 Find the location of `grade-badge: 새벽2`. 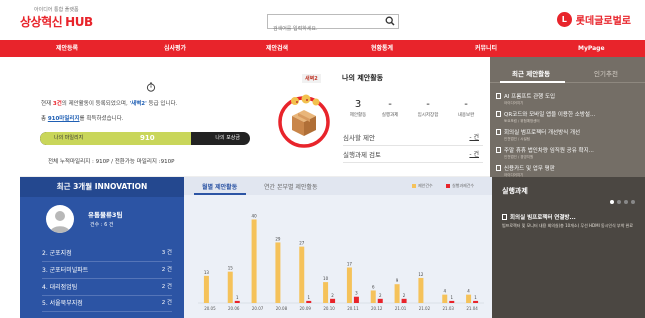

grade-badge: 새벽2 is located at coordinates (311, 78).